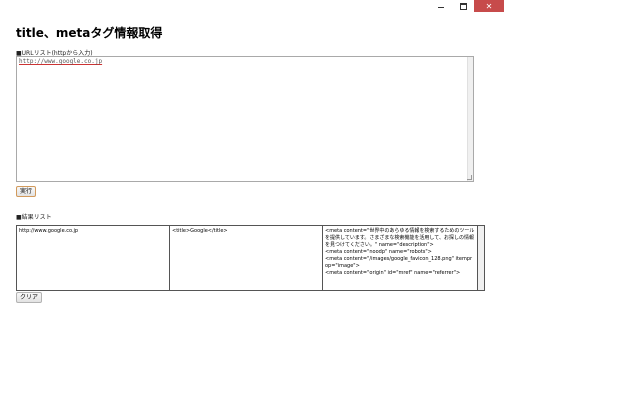 This screenshot has height=400, width=640. I want to click on resize-handle-icon, so click(469, 177).